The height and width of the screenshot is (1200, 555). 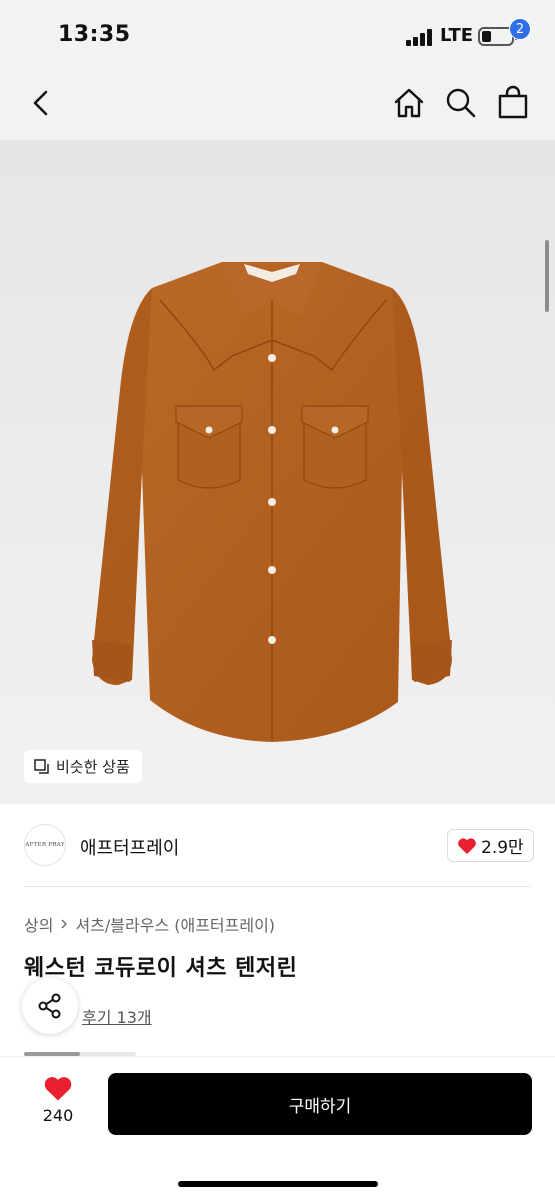 I want to click on cart-badge: 2, so click(x=520, y=29).